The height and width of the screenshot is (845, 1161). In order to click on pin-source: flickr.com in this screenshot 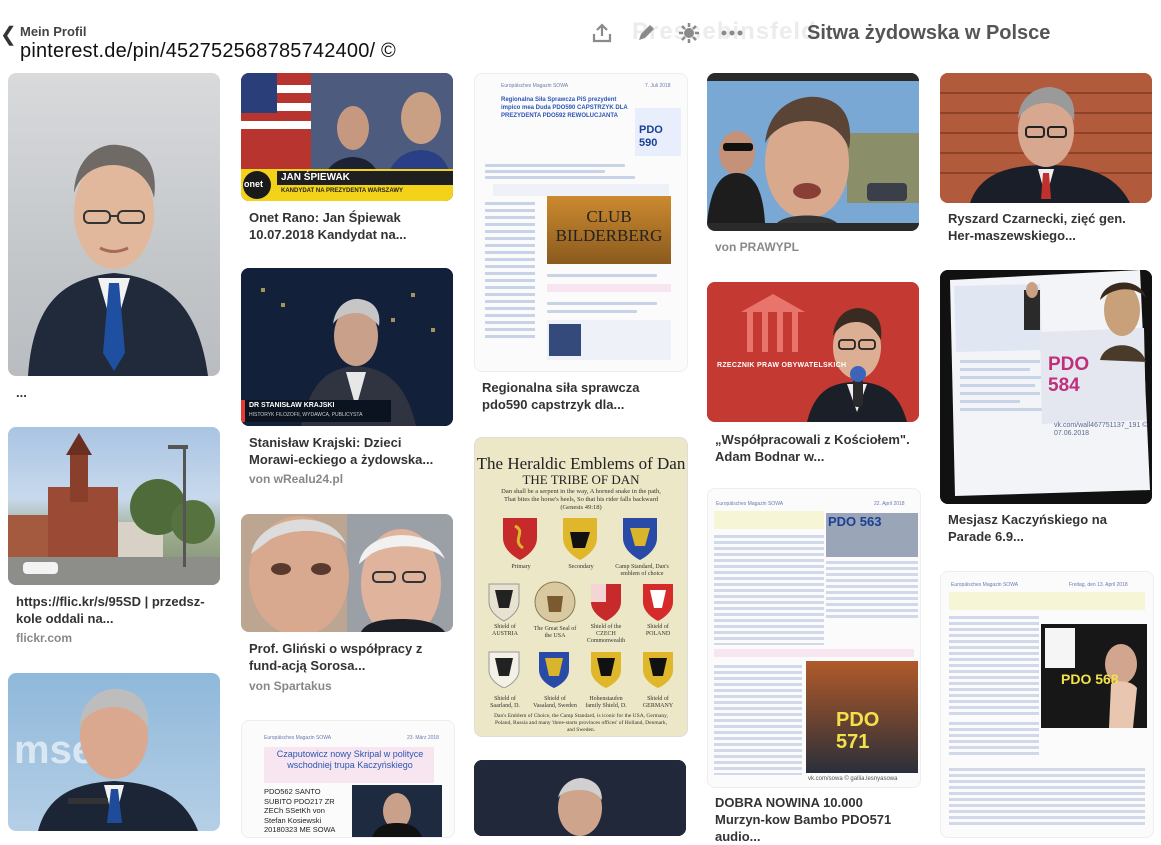, I will do `click(44, 638)`.